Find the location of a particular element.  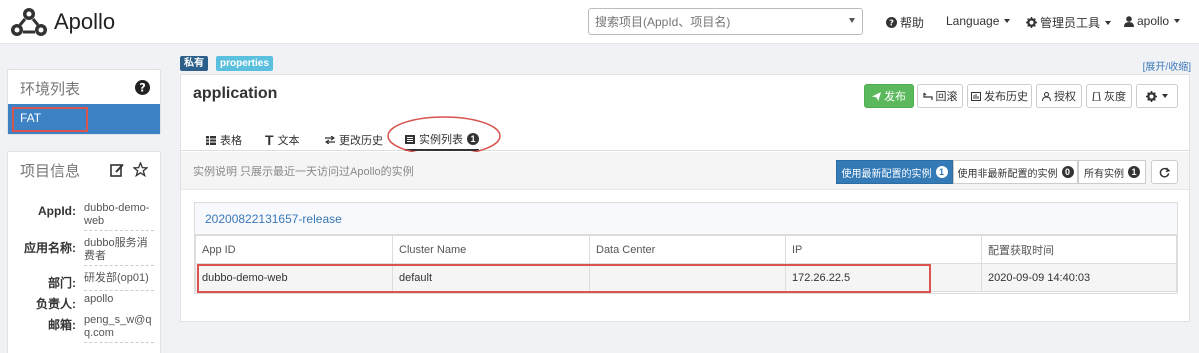

settings-dropdown-button is located at coordinates (1157, 96).